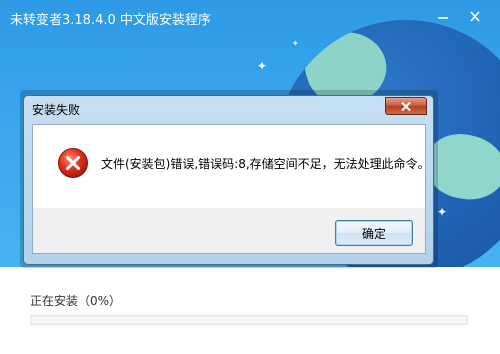 This screenshot has width=500, height=354. I want to click on minimize-icon, so click(443, 18).